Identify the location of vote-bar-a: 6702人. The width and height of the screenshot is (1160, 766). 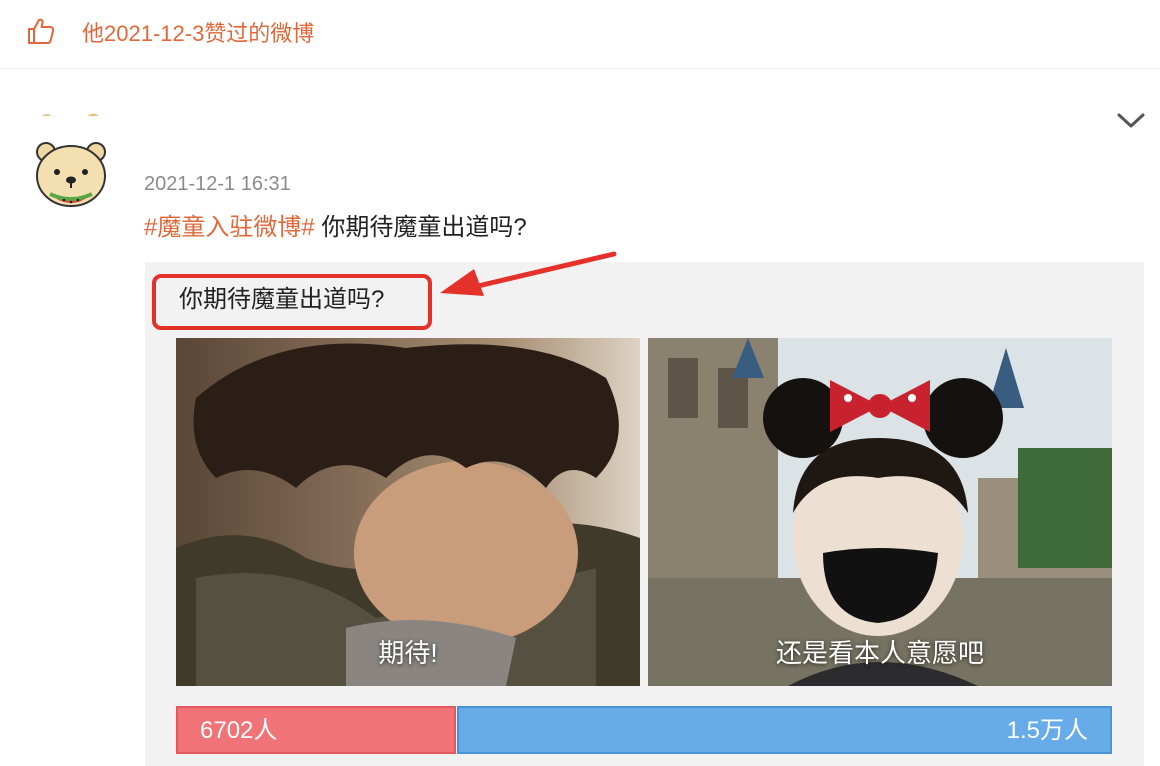
(316, 730).